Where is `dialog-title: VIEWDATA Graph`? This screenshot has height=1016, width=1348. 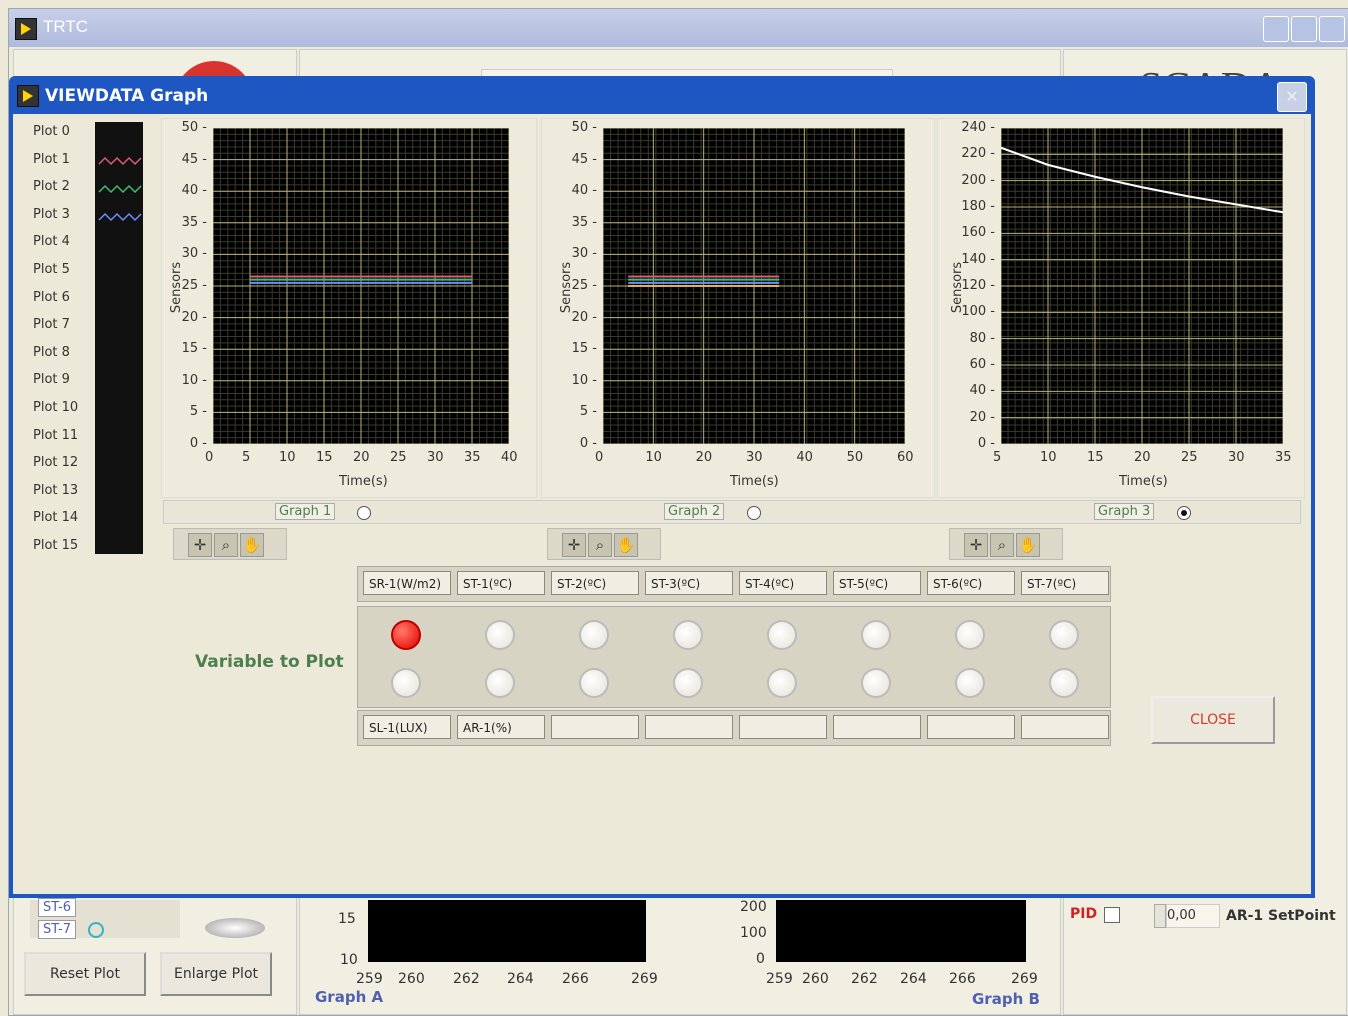 dialog-title: VIEWDATA Graph is located at coordinates (127, 96).